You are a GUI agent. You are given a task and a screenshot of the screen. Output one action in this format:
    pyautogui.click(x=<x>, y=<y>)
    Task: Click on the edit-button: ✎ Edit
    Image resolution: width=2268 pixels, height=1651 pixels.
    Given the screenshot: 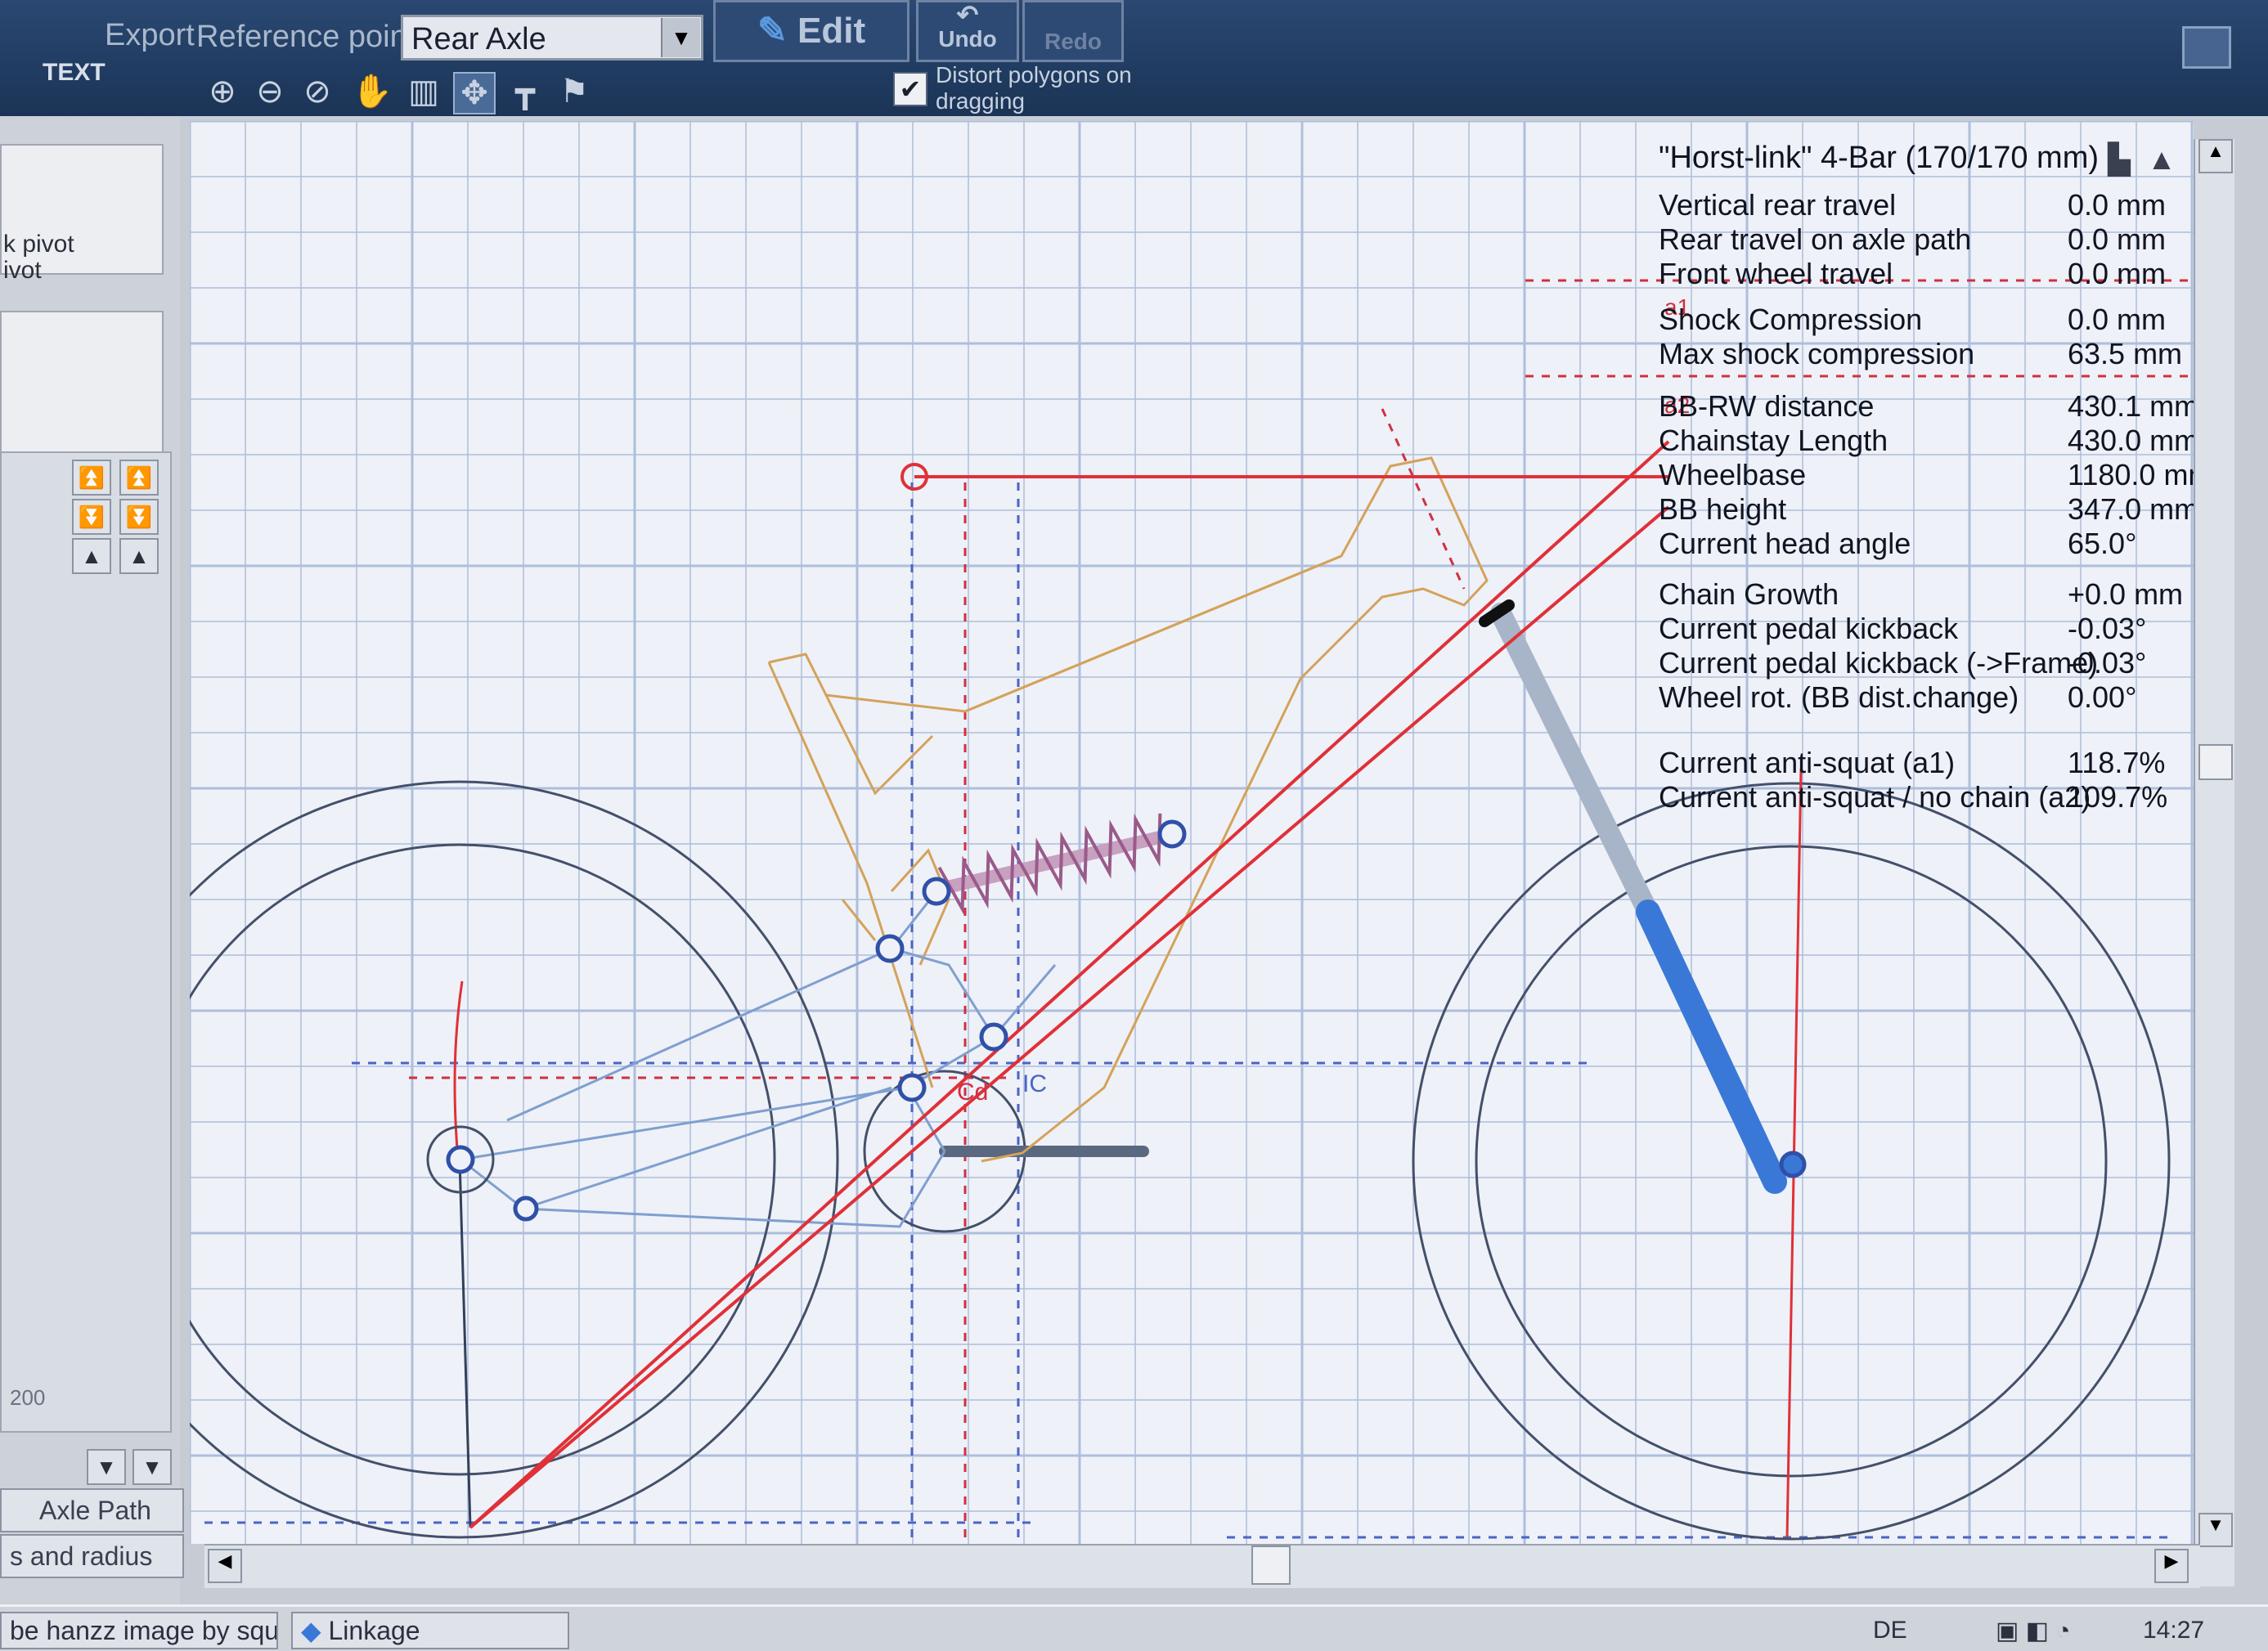 What is the action you would take?
    pyautogui.click(x=811, y=31)
    